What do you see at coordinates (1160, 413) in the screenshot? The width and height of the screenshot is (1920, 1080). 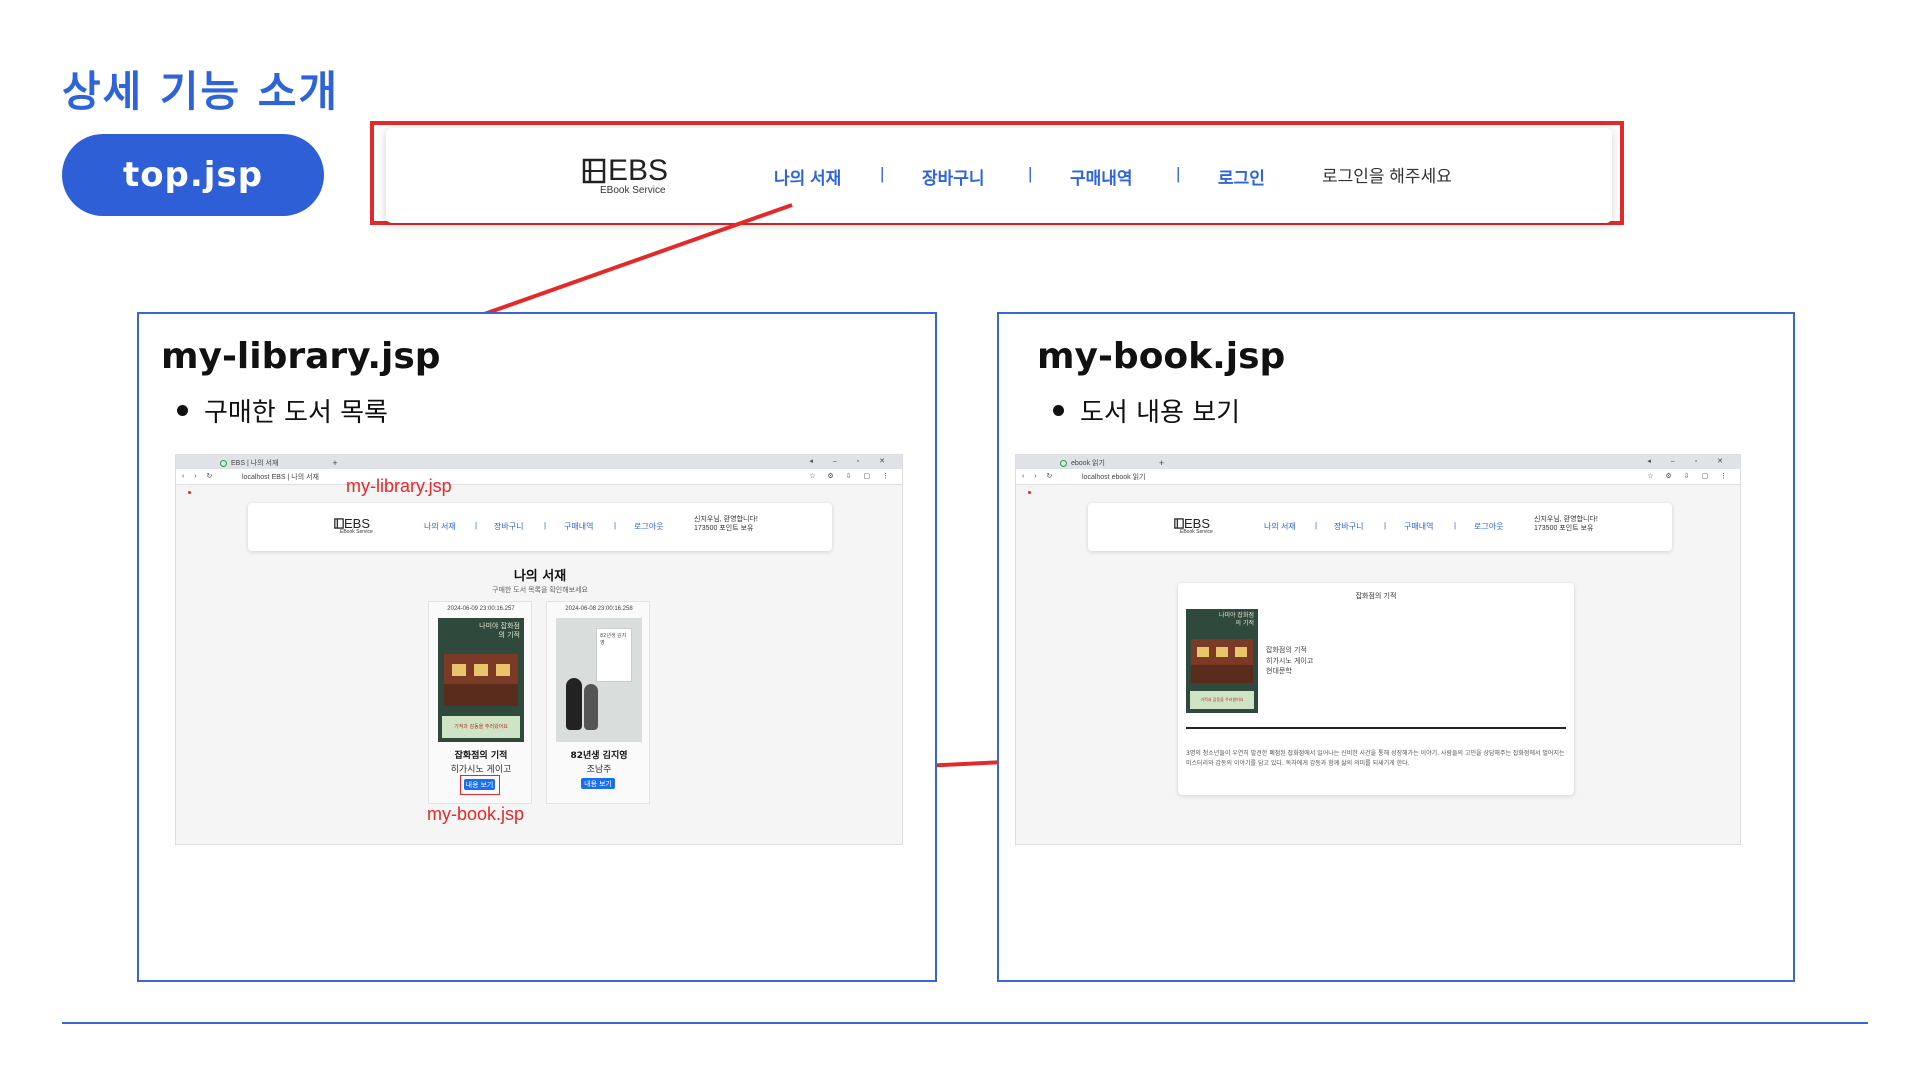 I see `bullet-text: 도서 내용 보기` at bounding box center [1160, 413].